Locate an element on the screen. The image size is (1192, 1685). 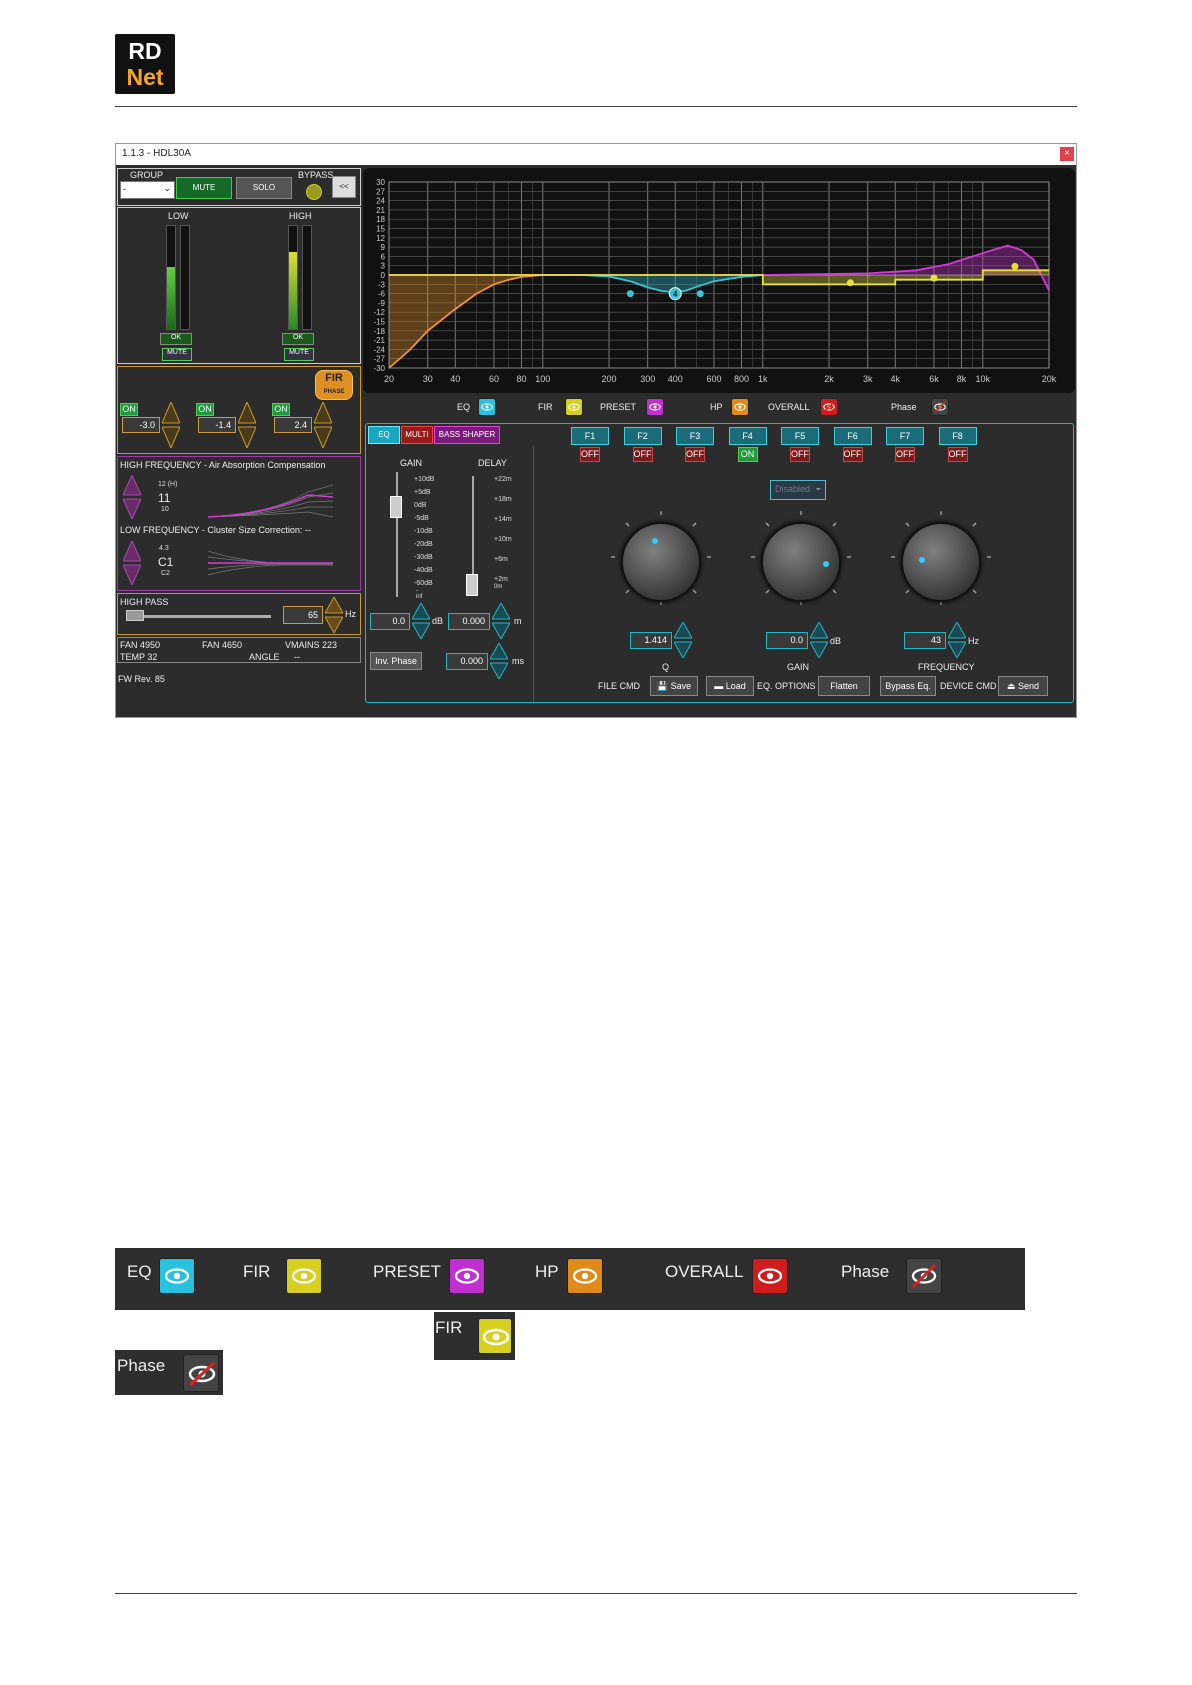
overall-eye-icon is located at coordinates (829, 407).